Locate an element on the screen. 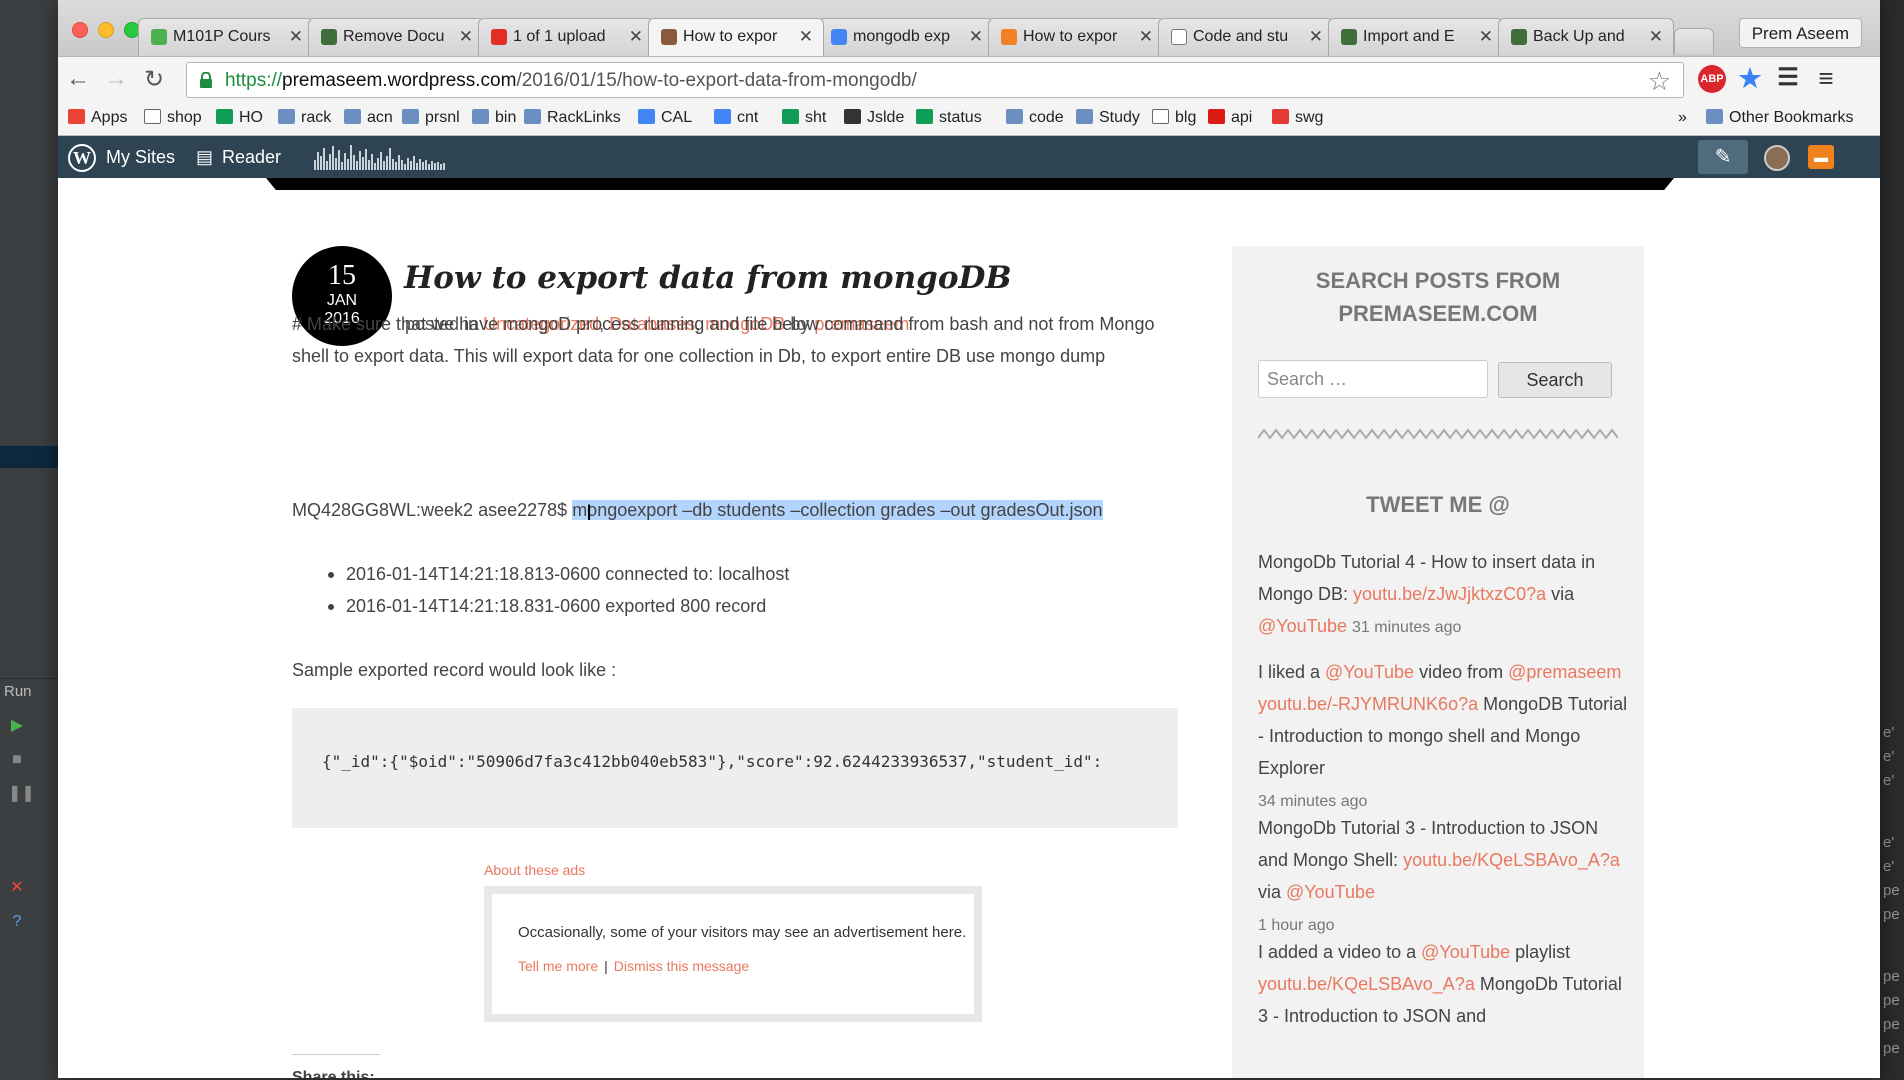 This screenshot has height=1080, width=1904. window-close-icon is located at coordinates (80, 30).